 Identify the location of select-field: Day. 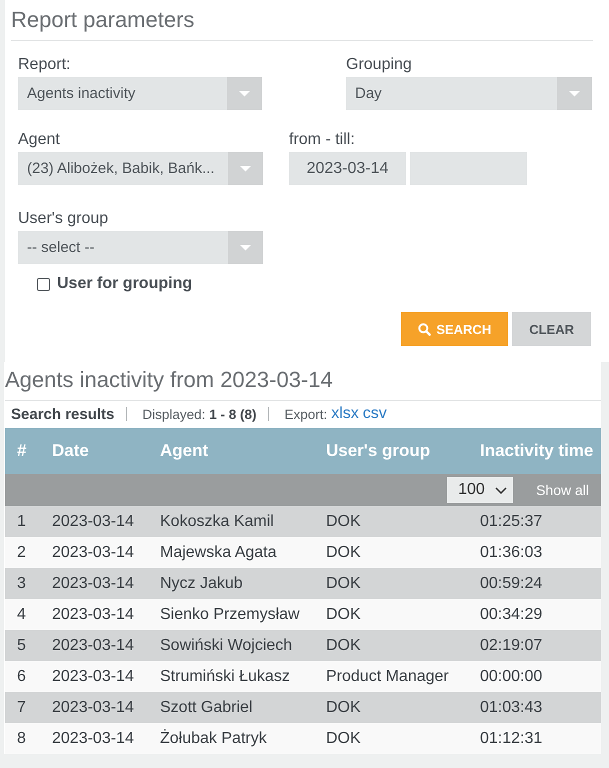
(469, 93).